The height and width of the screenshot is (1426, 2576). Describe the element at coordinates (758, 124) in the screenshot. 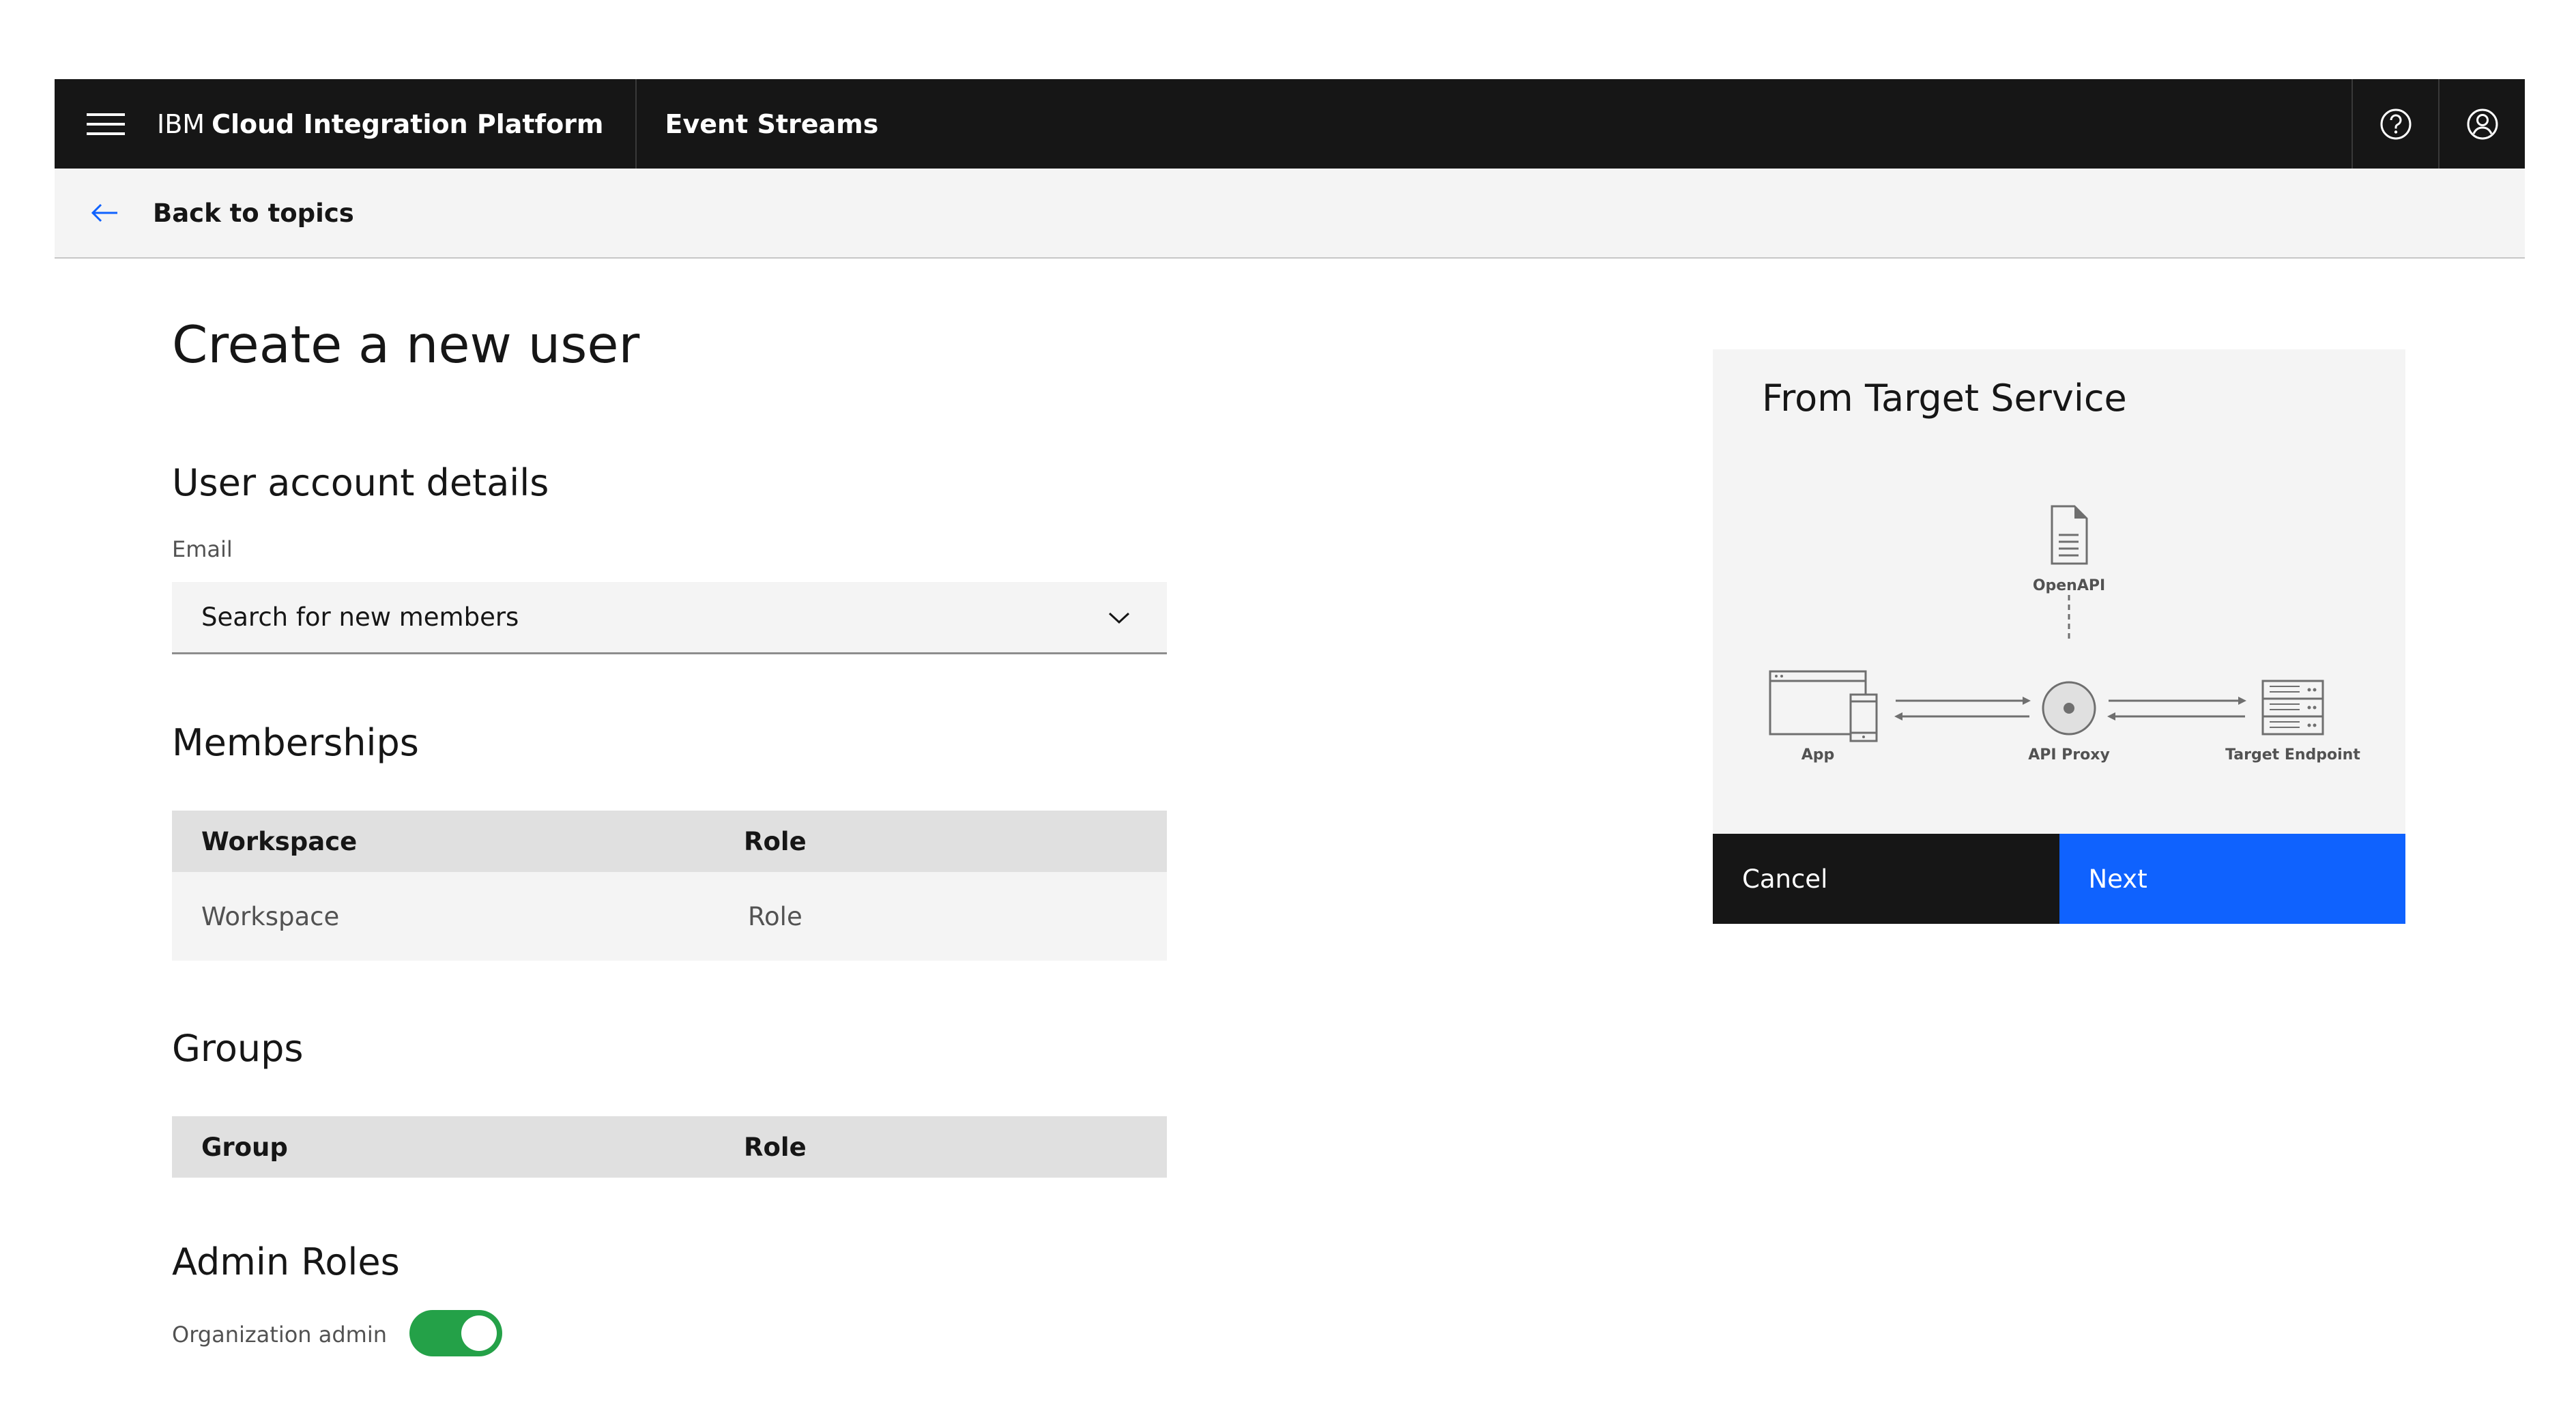

I see `product-name: Event Streams` at that location.